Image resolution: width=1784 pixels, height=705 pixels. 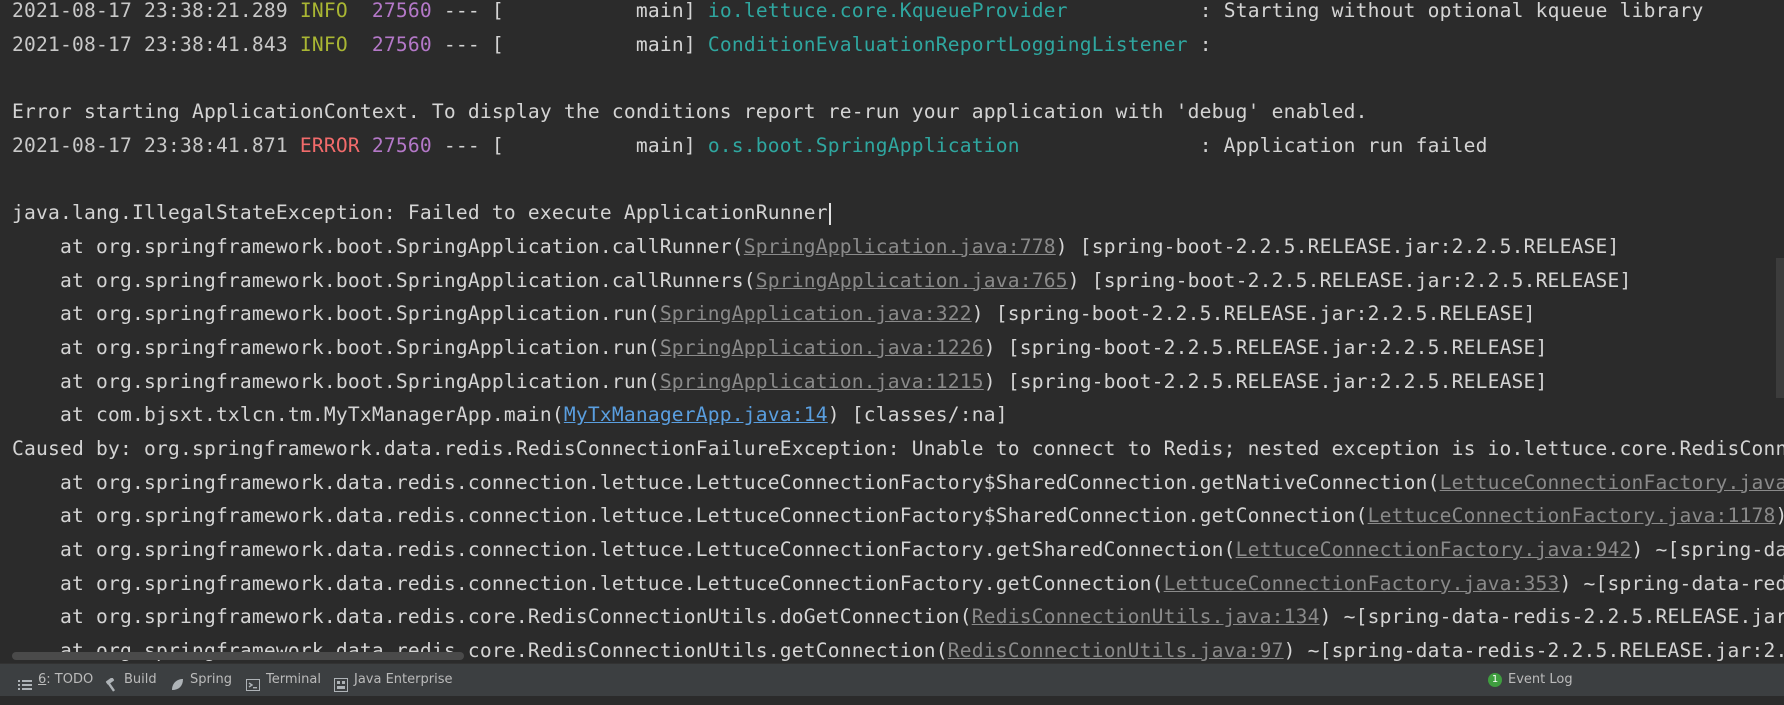 I want to click on console-line, so click(x=898, y=78).